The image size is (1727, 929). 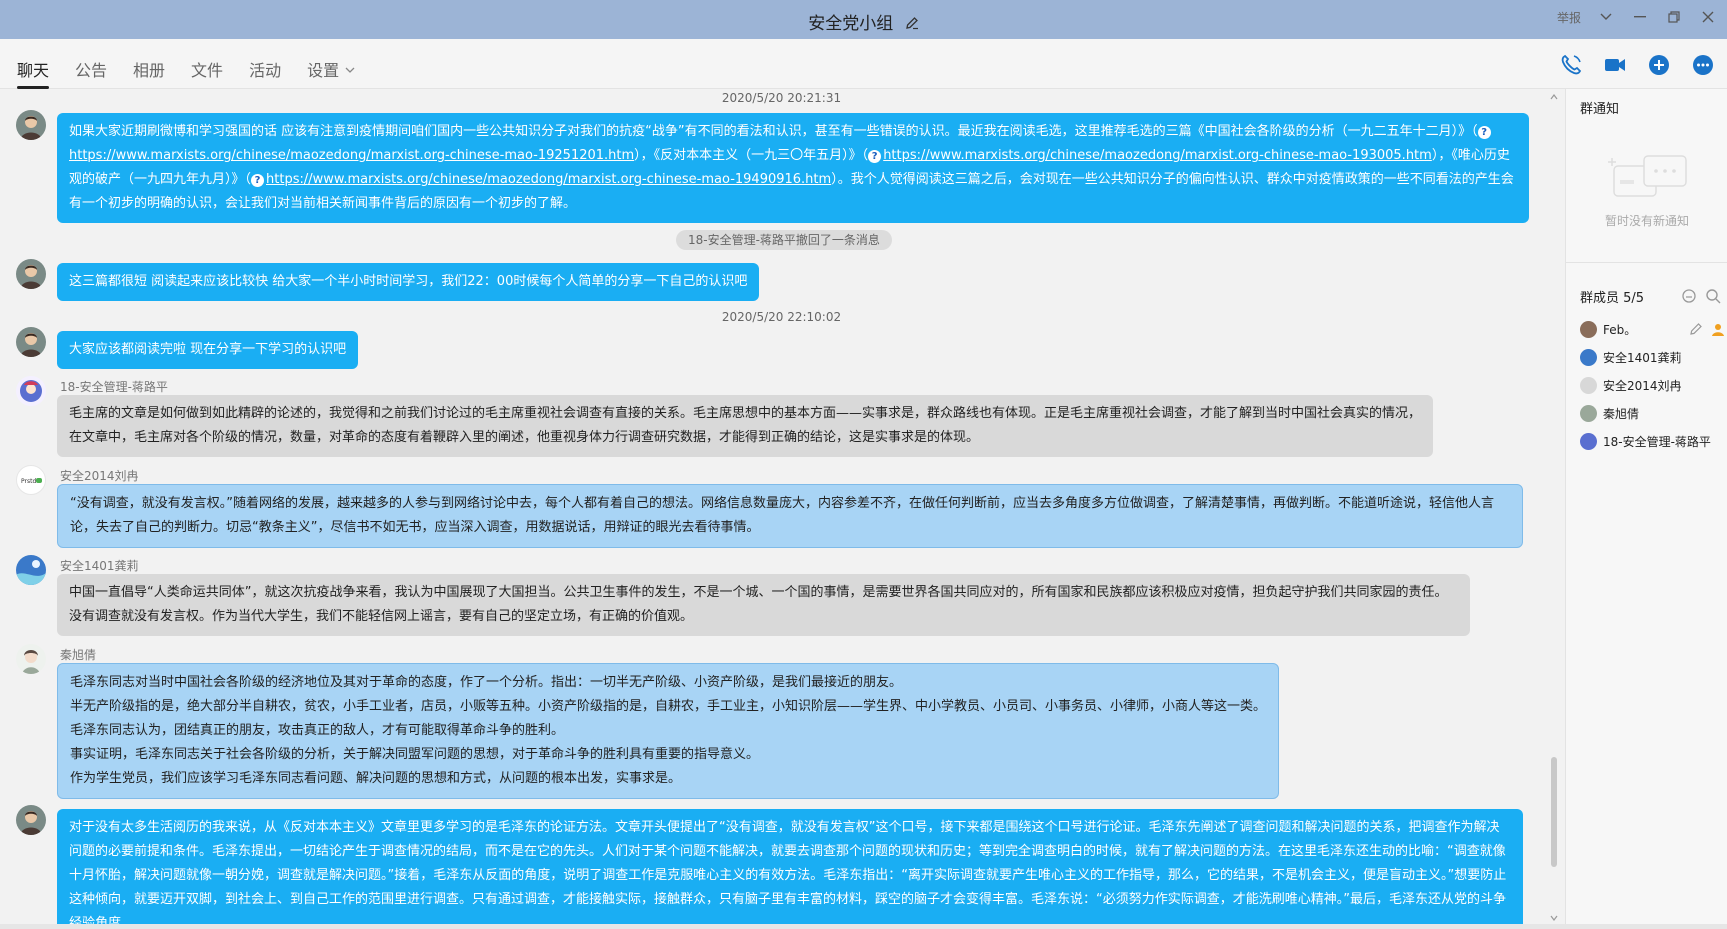 What do you see at coordinates (1707, 329) in the screenshot?
I see `member-extra` at bounding box center [1707, 329].